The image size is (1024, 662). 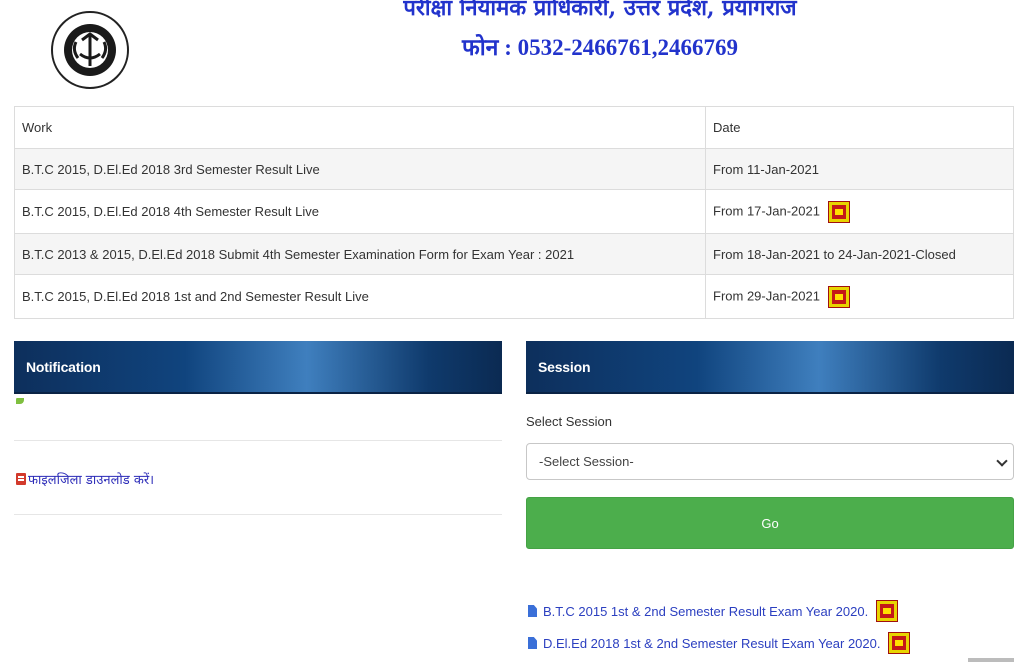 What do you see at coordinates (766, 210) in the screenshot?
I see `date-text: From 17-Jan-2021` at bounding box center [766, 210].